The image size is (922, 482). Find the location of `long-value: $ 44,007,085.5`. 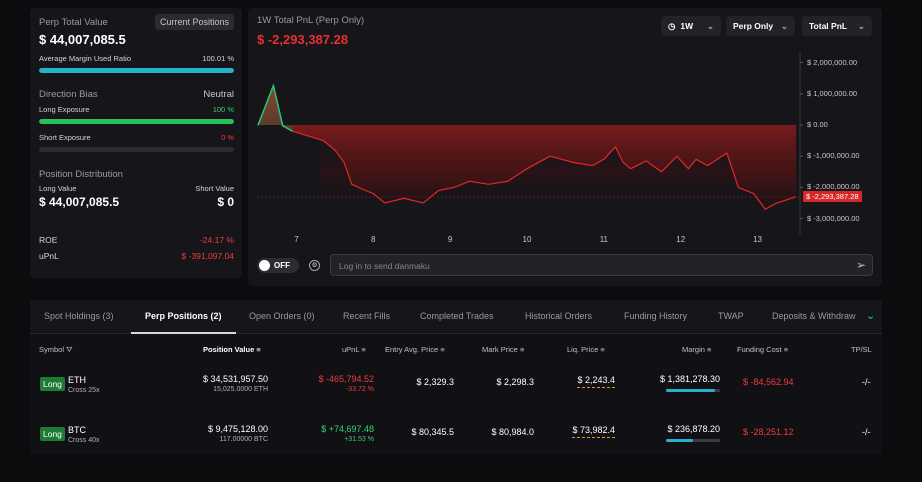

long-value: $ 44,007,085.5 is located at coordinates (79, 202).